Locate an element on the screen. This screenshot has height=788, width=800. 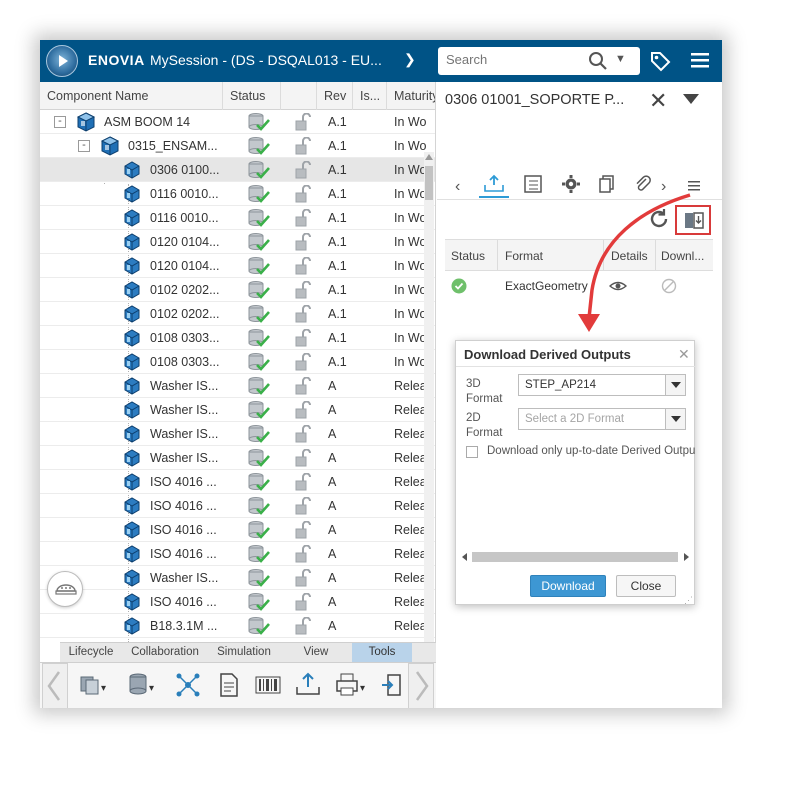
tab-collaboration: Collaboration is located at coordinates (165, 652).